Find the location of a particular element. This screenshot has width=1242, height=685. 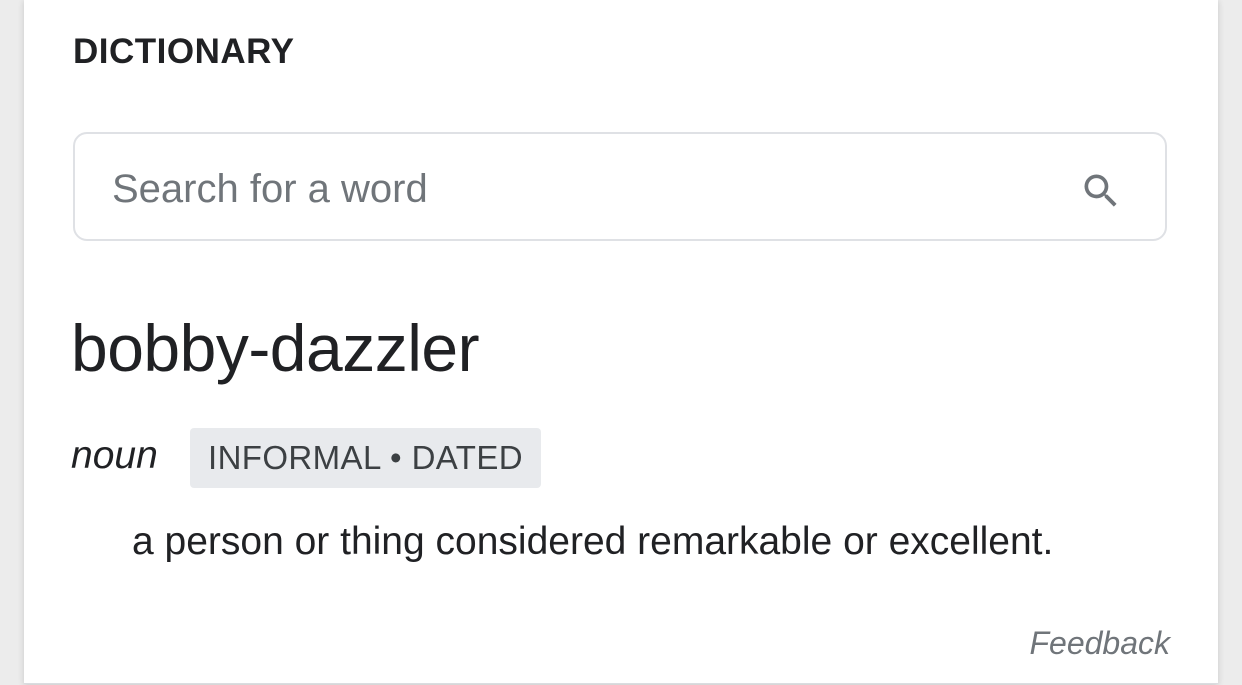

headword: bobby-dazzler is located at coordinates (275, 348).